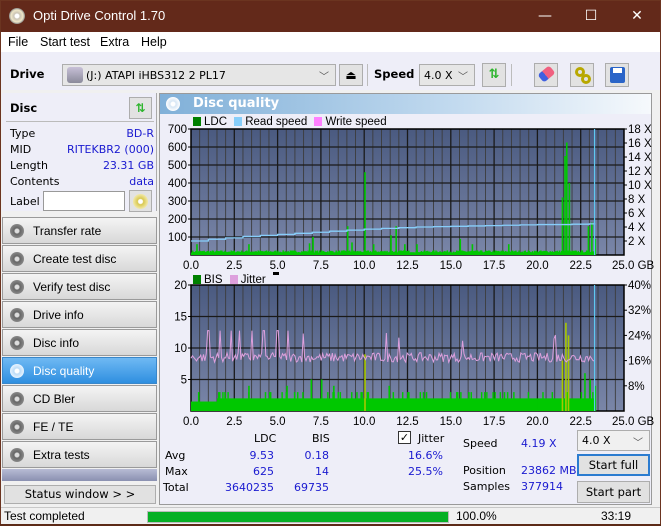  I want to click on start-part-button: Start part, so click(613, 492).